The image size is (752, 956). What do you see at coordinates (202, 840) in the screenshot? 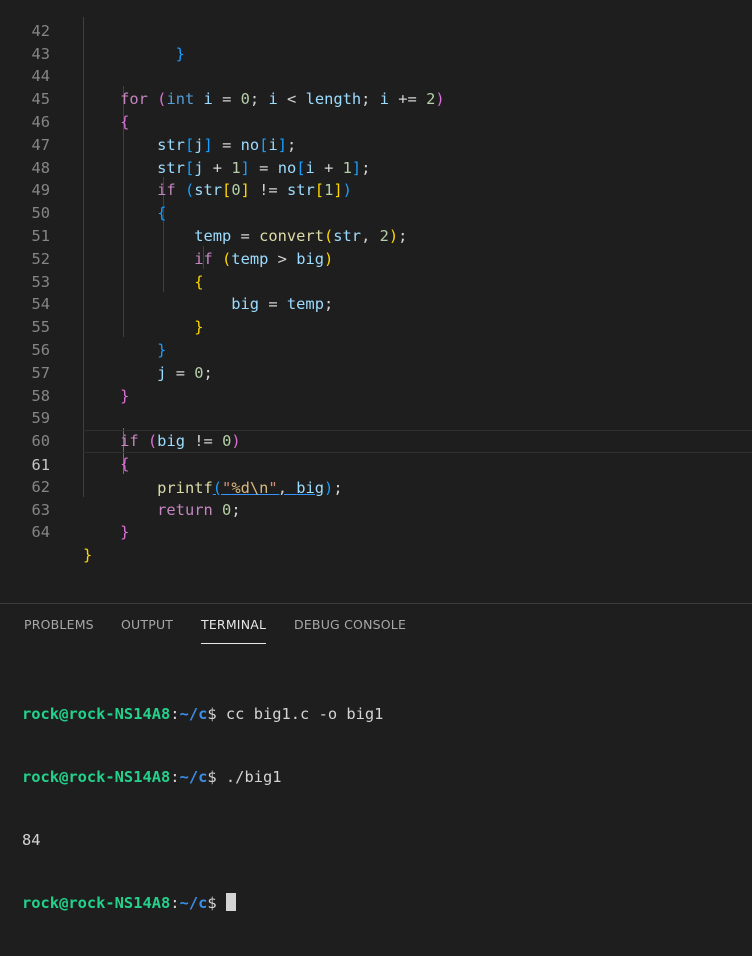
I see `terminal-line: 84` at bounding box center [202, 840].